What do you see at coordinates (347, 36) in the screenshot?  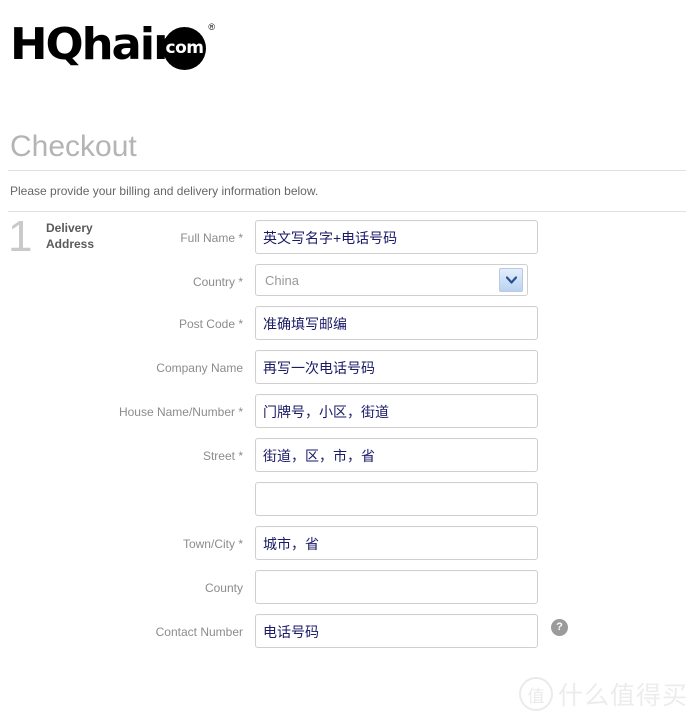 I see `site-header: HQhair com ®` at bounding box center [347, 36].